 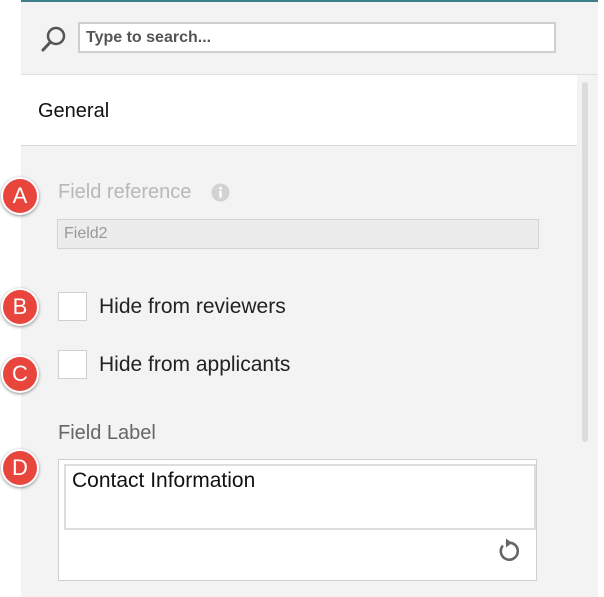 What do you see at coordinates (585, 262) in the screenshot?
I see `scrollbar-thumb` at bounding box center [585, 262].